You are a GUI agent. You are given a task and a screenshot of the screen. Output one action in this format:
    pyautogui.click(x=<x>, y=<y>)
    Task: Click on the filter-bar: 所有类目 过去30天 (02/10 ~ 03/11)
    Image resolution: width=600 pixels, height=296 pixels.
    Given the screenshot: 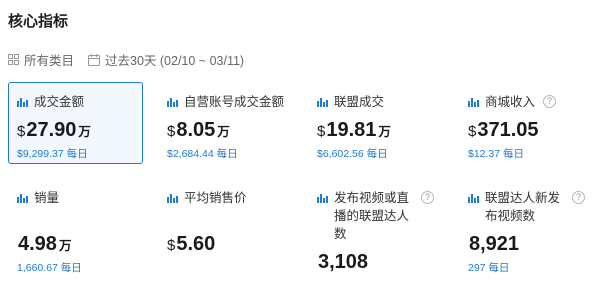 What is the action you would take?
    pyautogui.click(x=133, y=59)
    